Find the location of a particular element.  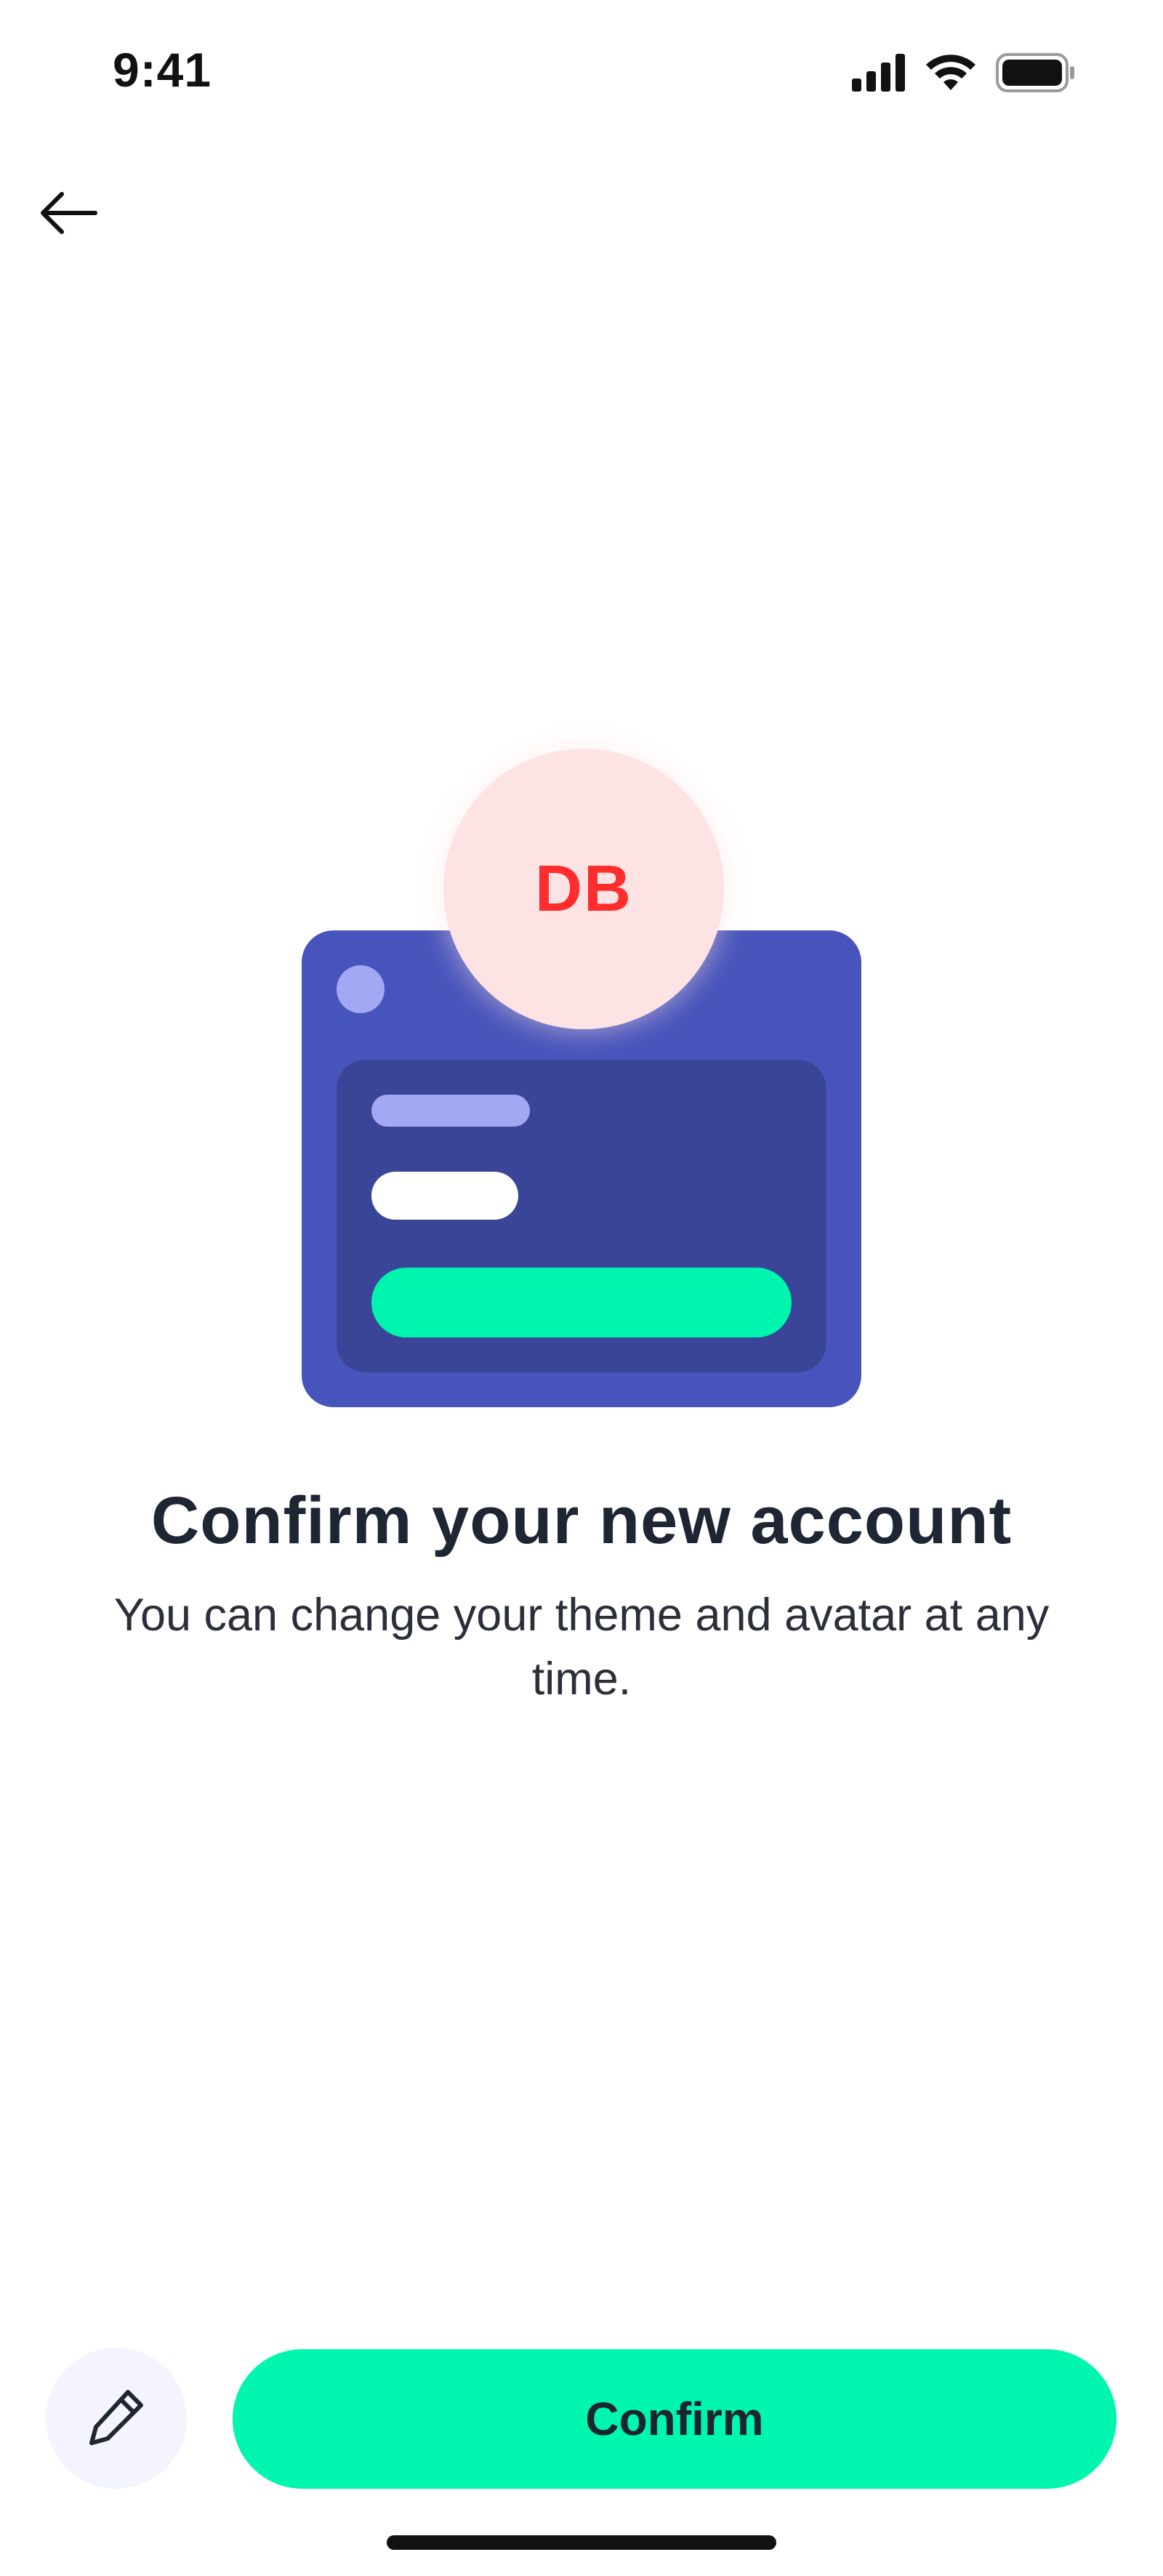

arrow-left-icon is located at coordinates (69, 215).